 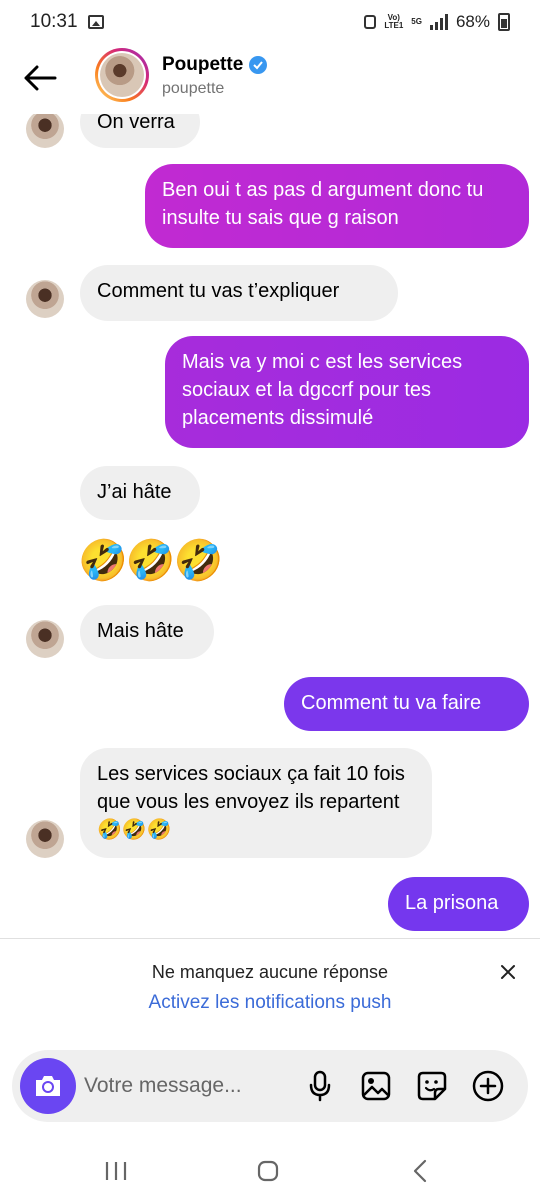 I want to click on close-banner-button, so click(x=508, y=972).